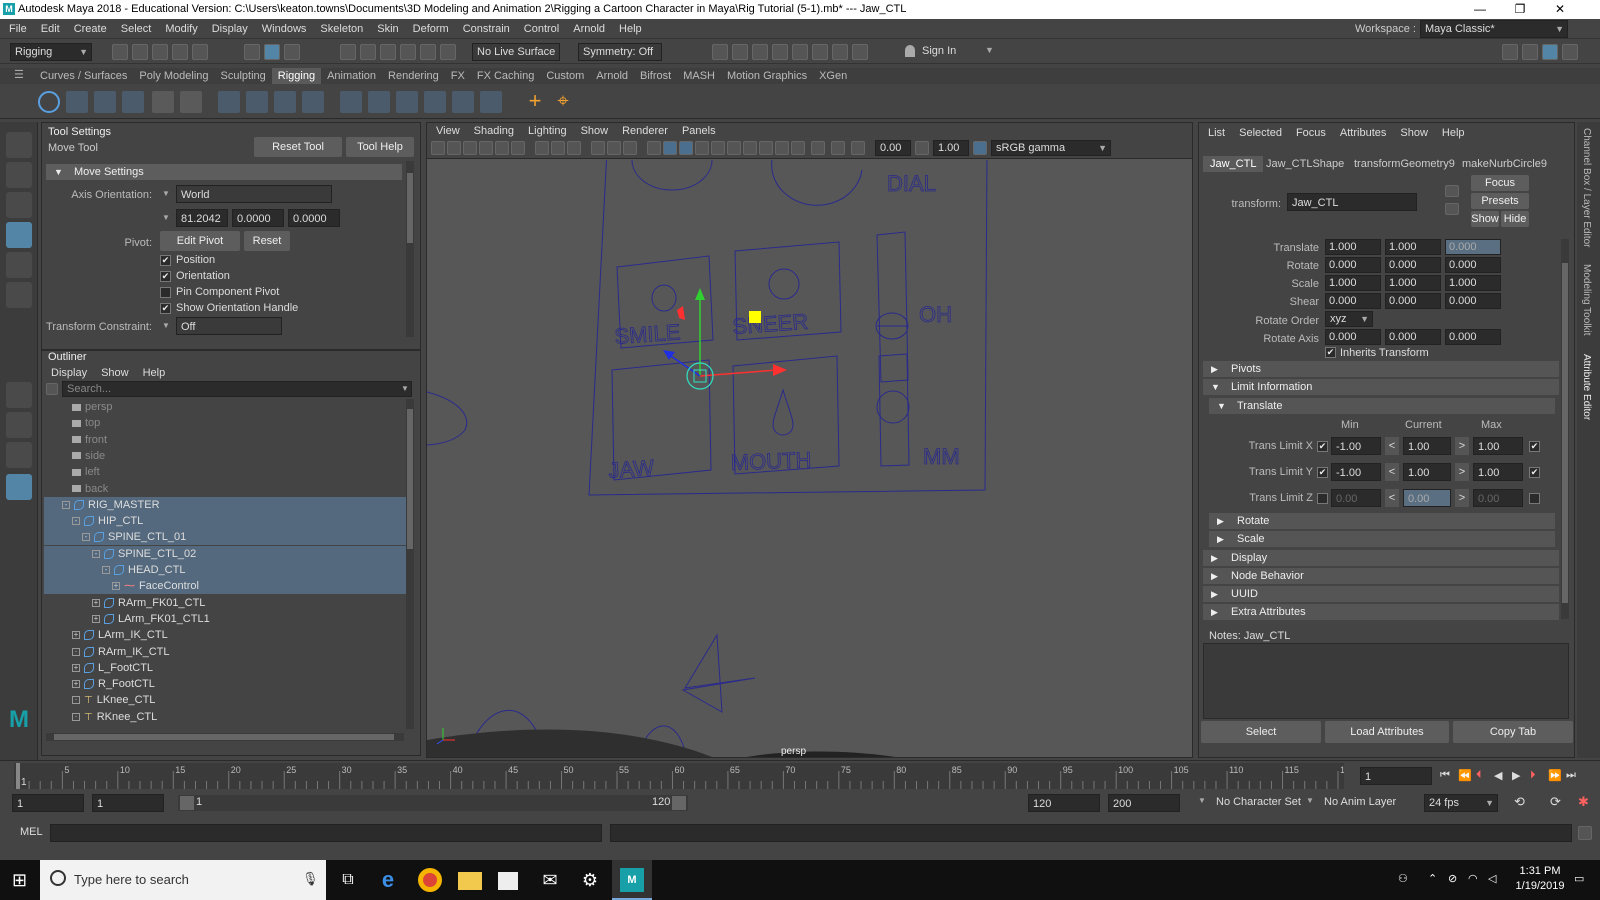  I want to click on attr-menu-list: List, so click(1216, 133).